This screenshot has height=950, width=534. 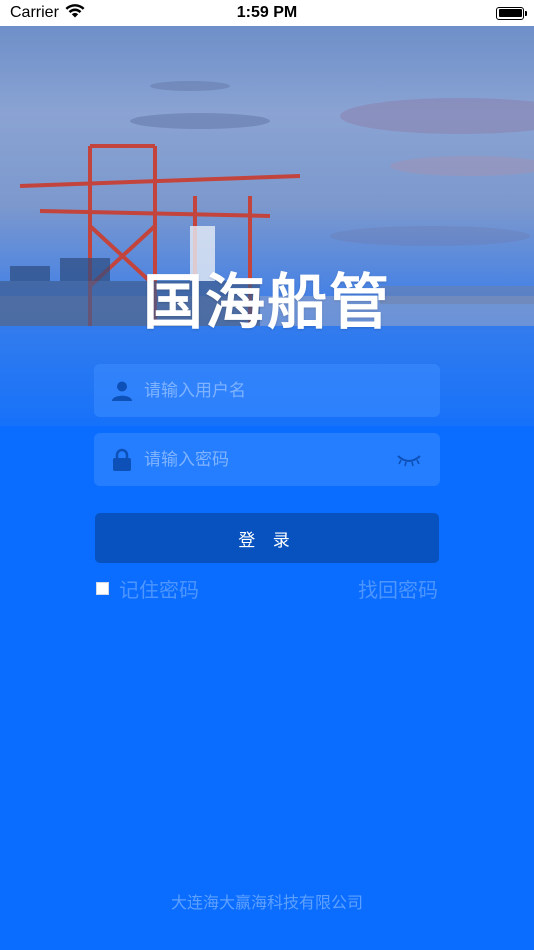 I want to click on remember-checkbox, so click(x=102, y=588).